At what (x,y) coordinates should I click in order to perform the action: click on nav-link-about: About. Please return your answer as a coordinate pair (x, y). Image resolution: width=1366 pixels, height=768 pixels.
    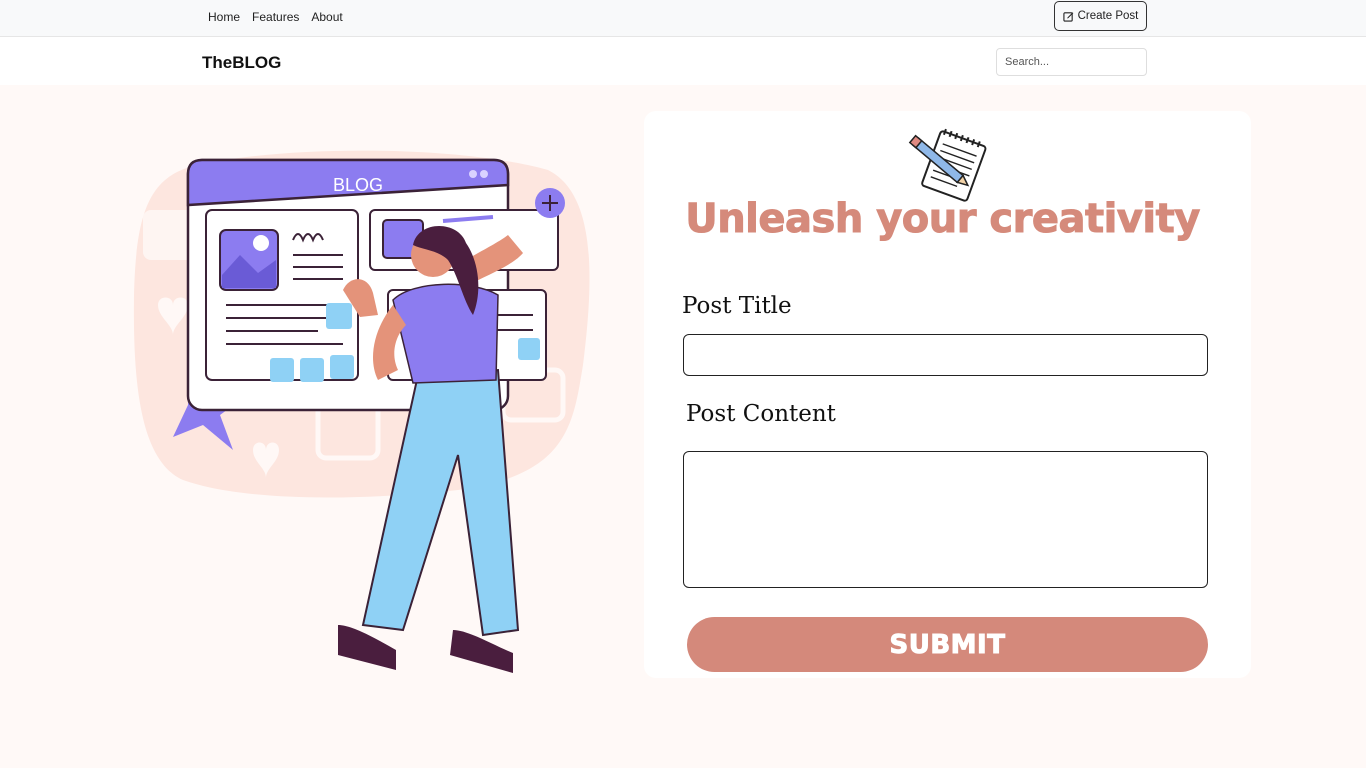
    Looking at the image, I should click on (326, 17).